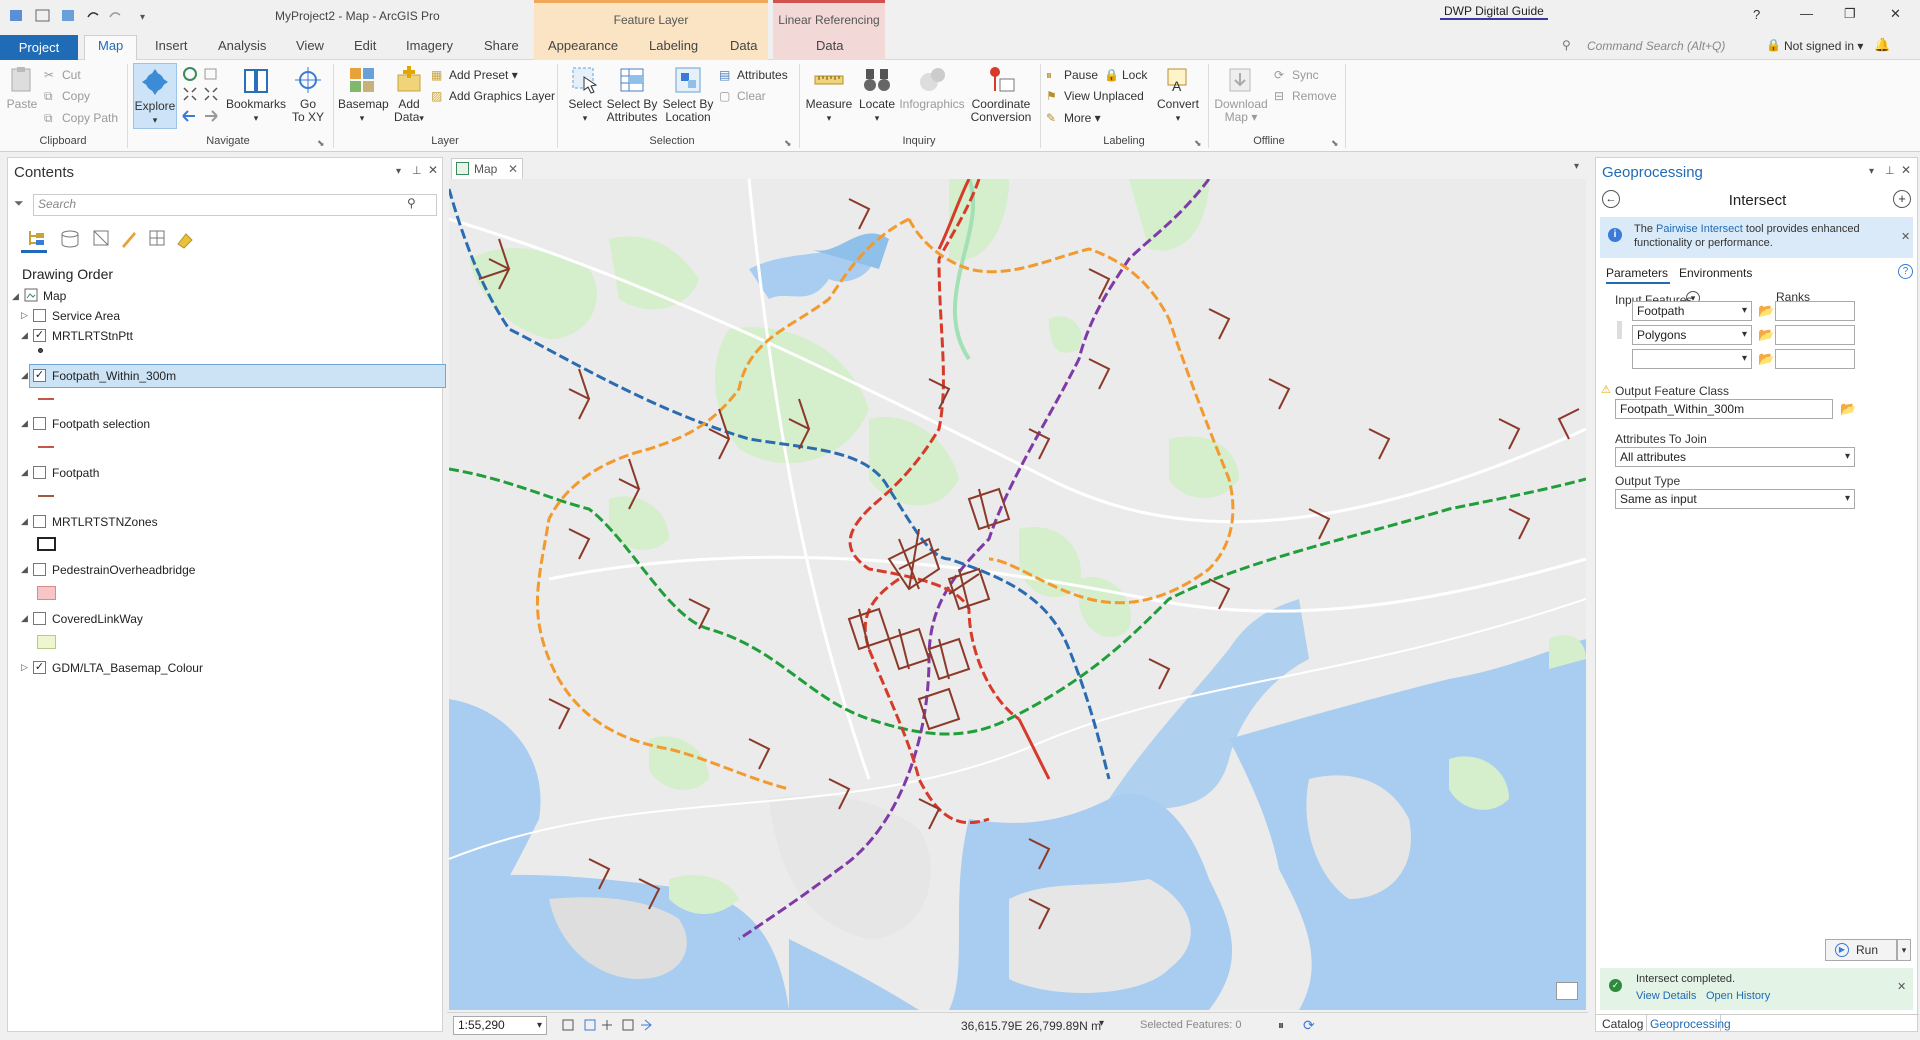  I want to click on layer-basemap-colour: GDM/LTA_Basemap_Colour, so click(127, 668).